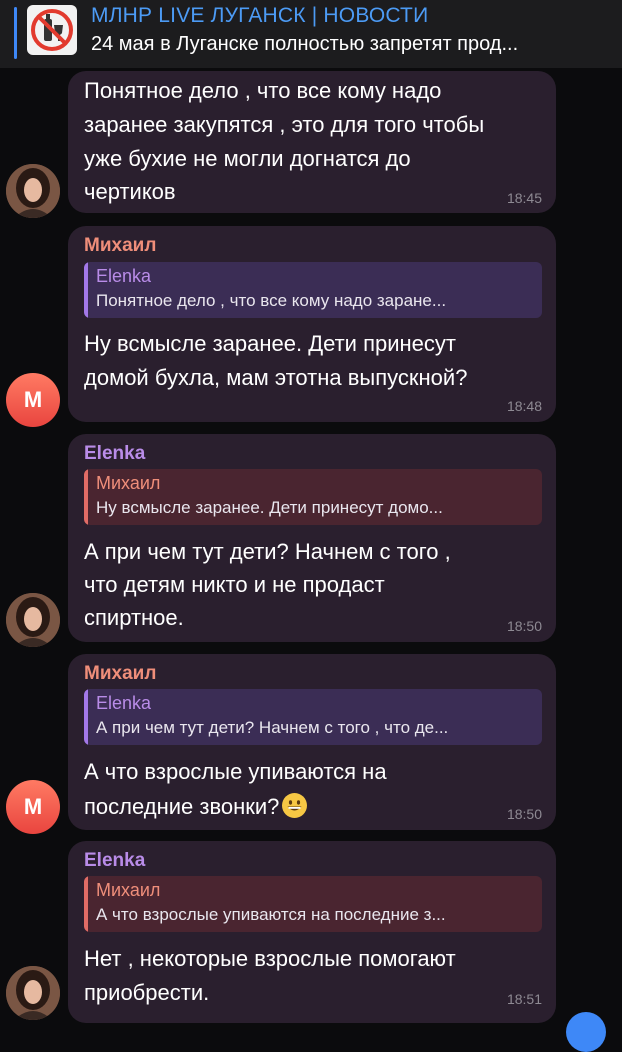  I want to click on message-line: последние звонки?, so click(196, 806).